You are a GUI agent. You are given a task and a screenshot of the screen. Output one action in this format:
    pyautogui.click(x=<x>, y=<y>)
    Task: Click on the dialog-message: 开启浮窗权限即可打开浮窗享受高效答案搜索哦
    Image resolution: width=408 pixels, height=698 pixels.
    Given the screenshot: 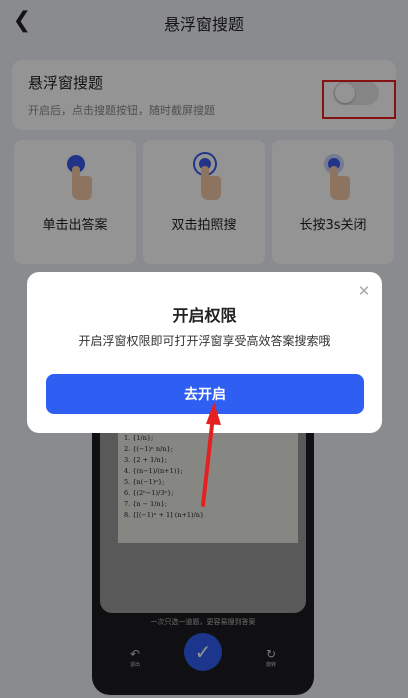 What is the action you would take?
    pyautogui.click(x=204, y=341)
    